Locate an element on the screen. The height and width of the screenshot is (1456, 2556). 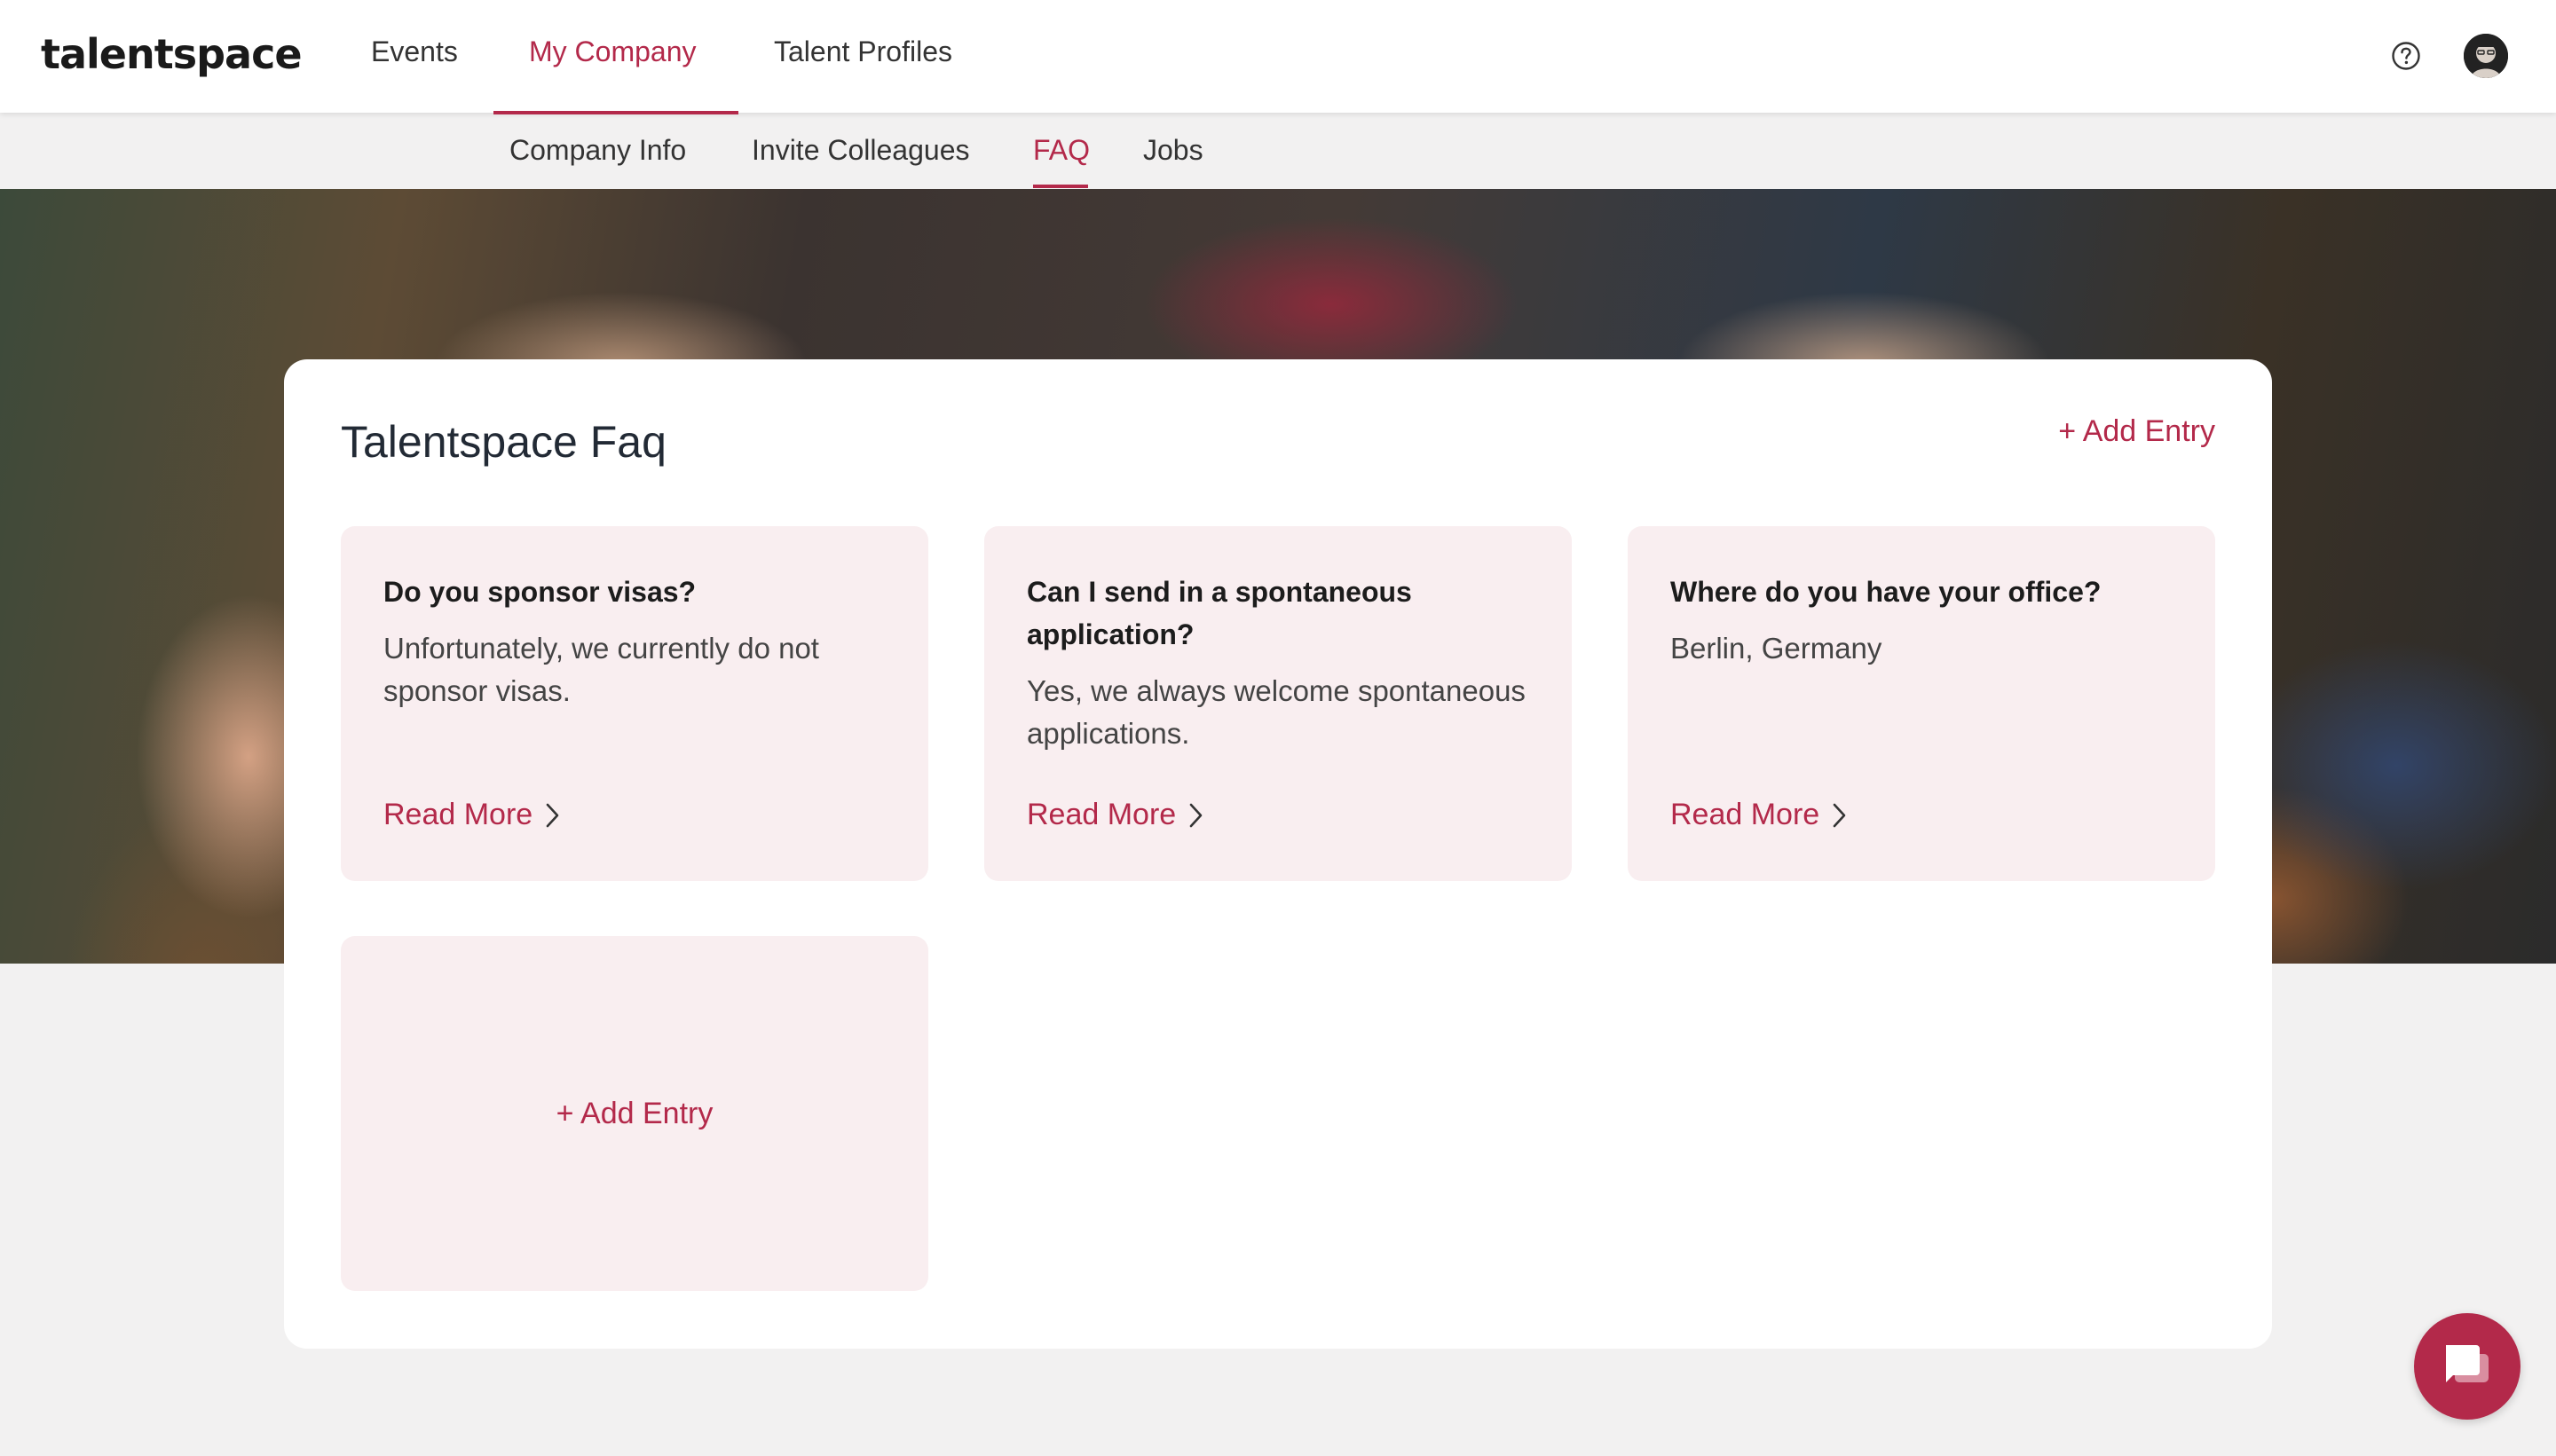
nav-item-my-company: My Company is located at coordinates (613, 51).